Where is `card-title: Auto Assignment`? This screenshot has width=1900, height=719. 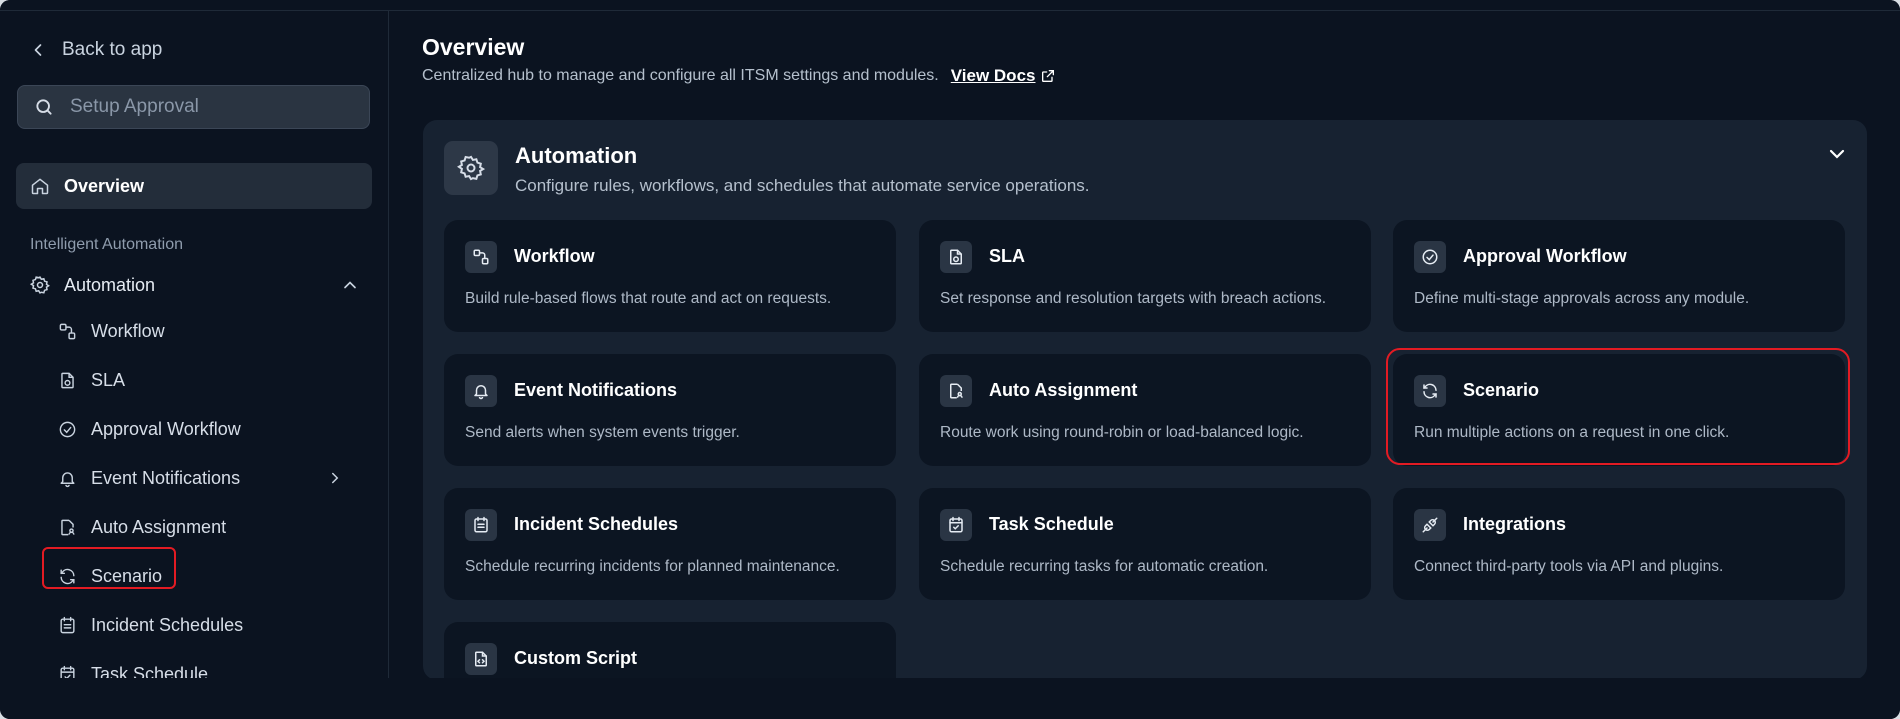 card-title: Auto Assignment is located at coordinates (1063, 390).